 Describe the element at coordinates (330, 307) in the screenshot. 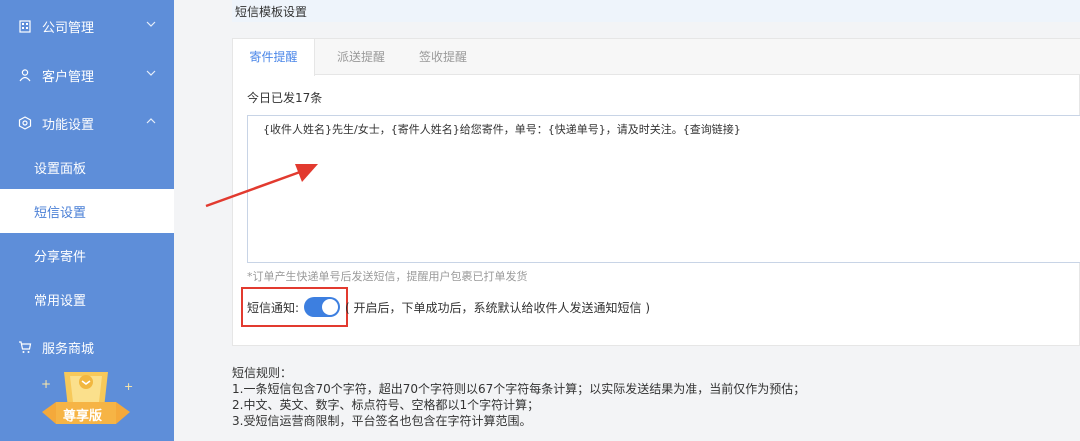

I see `toggle-knob` at that location.